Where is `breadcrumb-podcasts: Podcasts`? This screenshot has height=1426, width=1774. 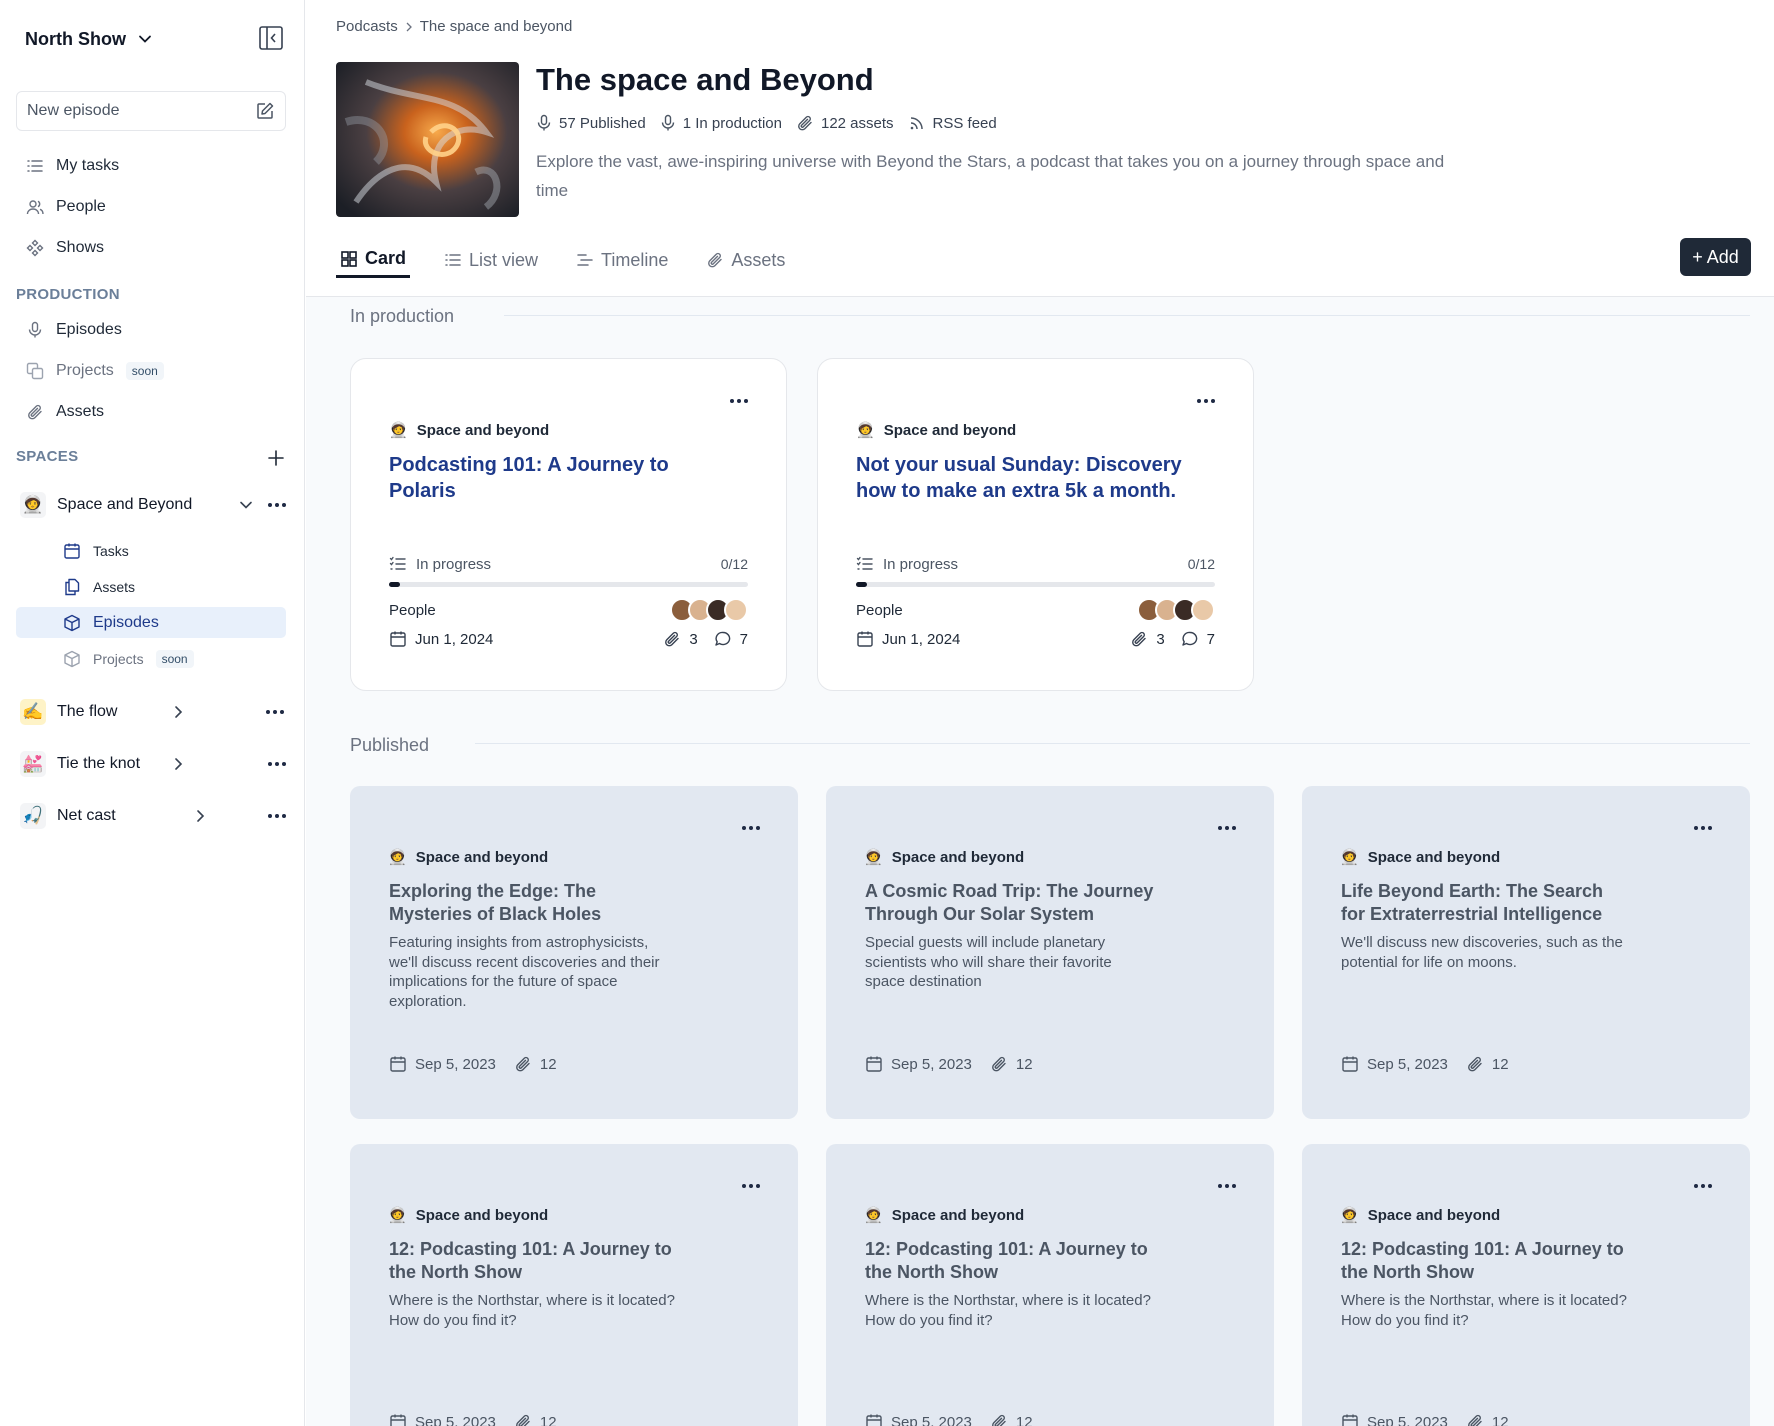 breadcrumb-podcasts: Podcasts is located at coordinates (367, 26).